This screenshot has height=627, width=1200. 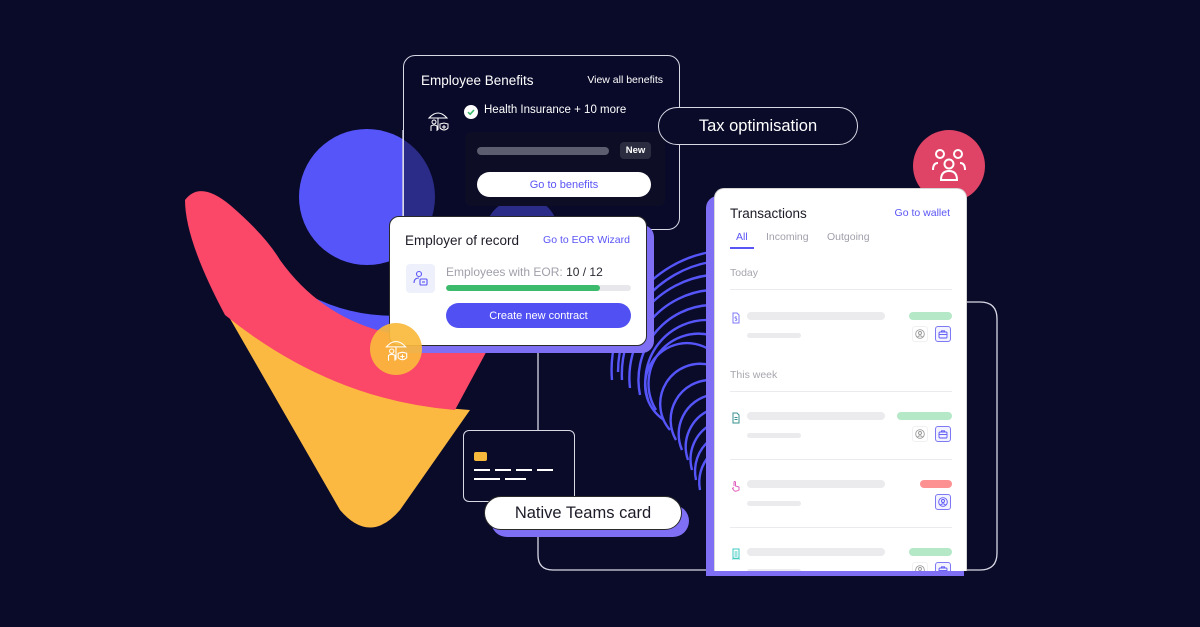 What do you see at coordinates (586, 240) in the screenshot?
I see `go-to-eor-wizard-link: Go to EOR Wizard` at bounding box center [586, 240].